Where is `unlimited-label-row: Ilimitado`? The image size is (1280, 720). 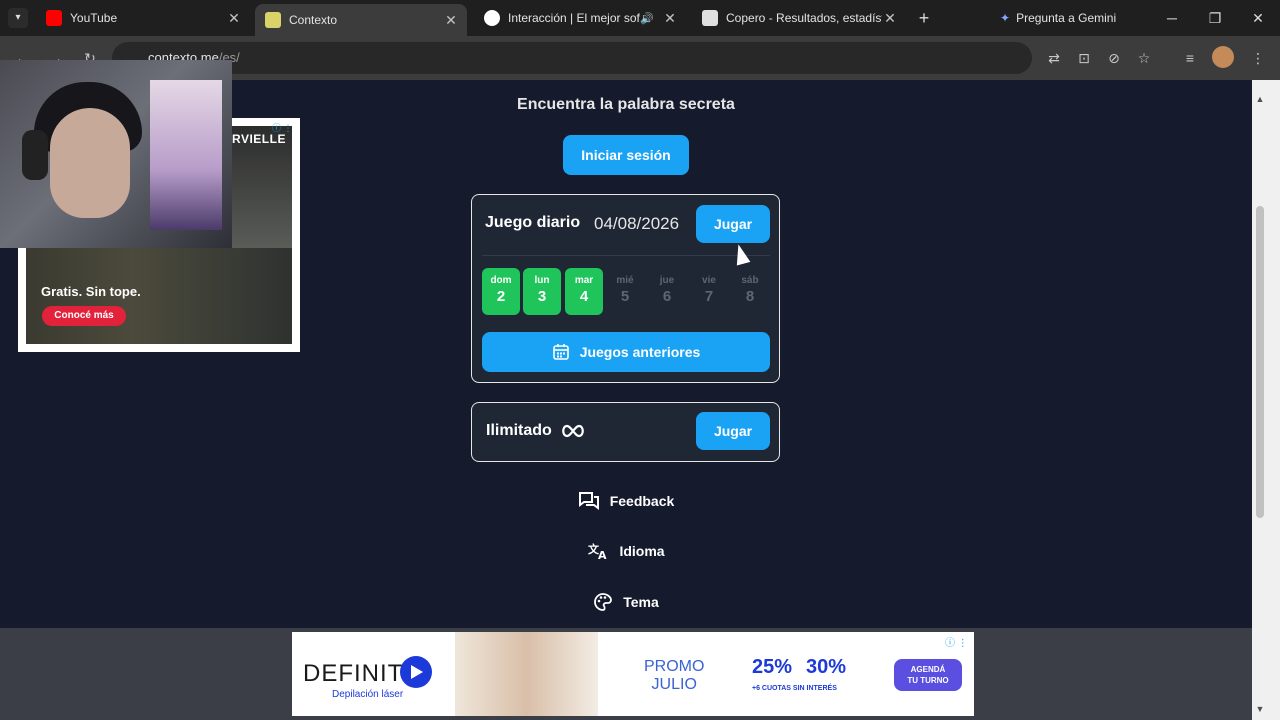
unlimited-label-row: Ilimitado is located at coordinates (536, 431).